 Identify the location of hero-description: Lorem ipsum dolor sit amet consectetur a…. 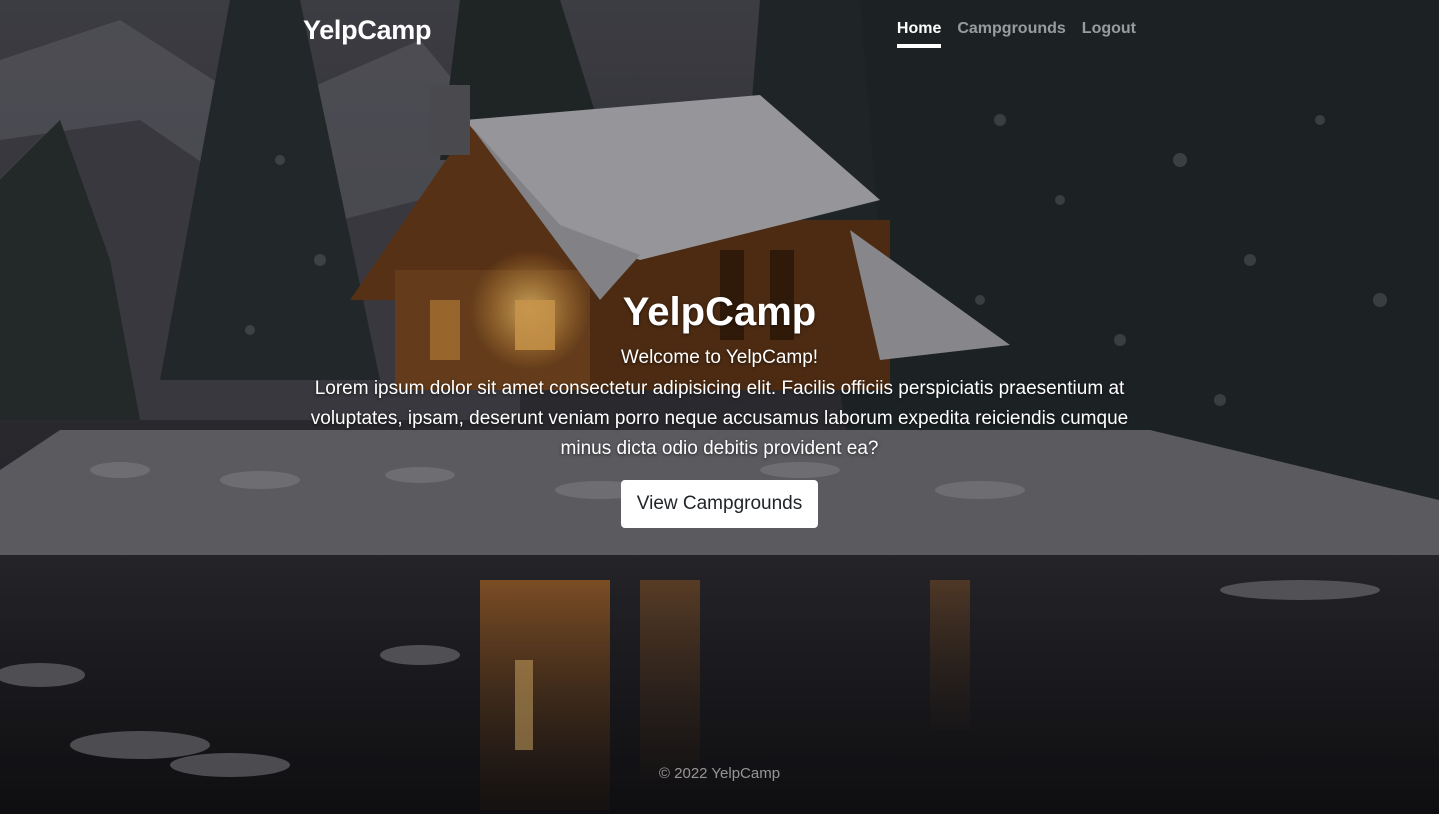
(719, 418).